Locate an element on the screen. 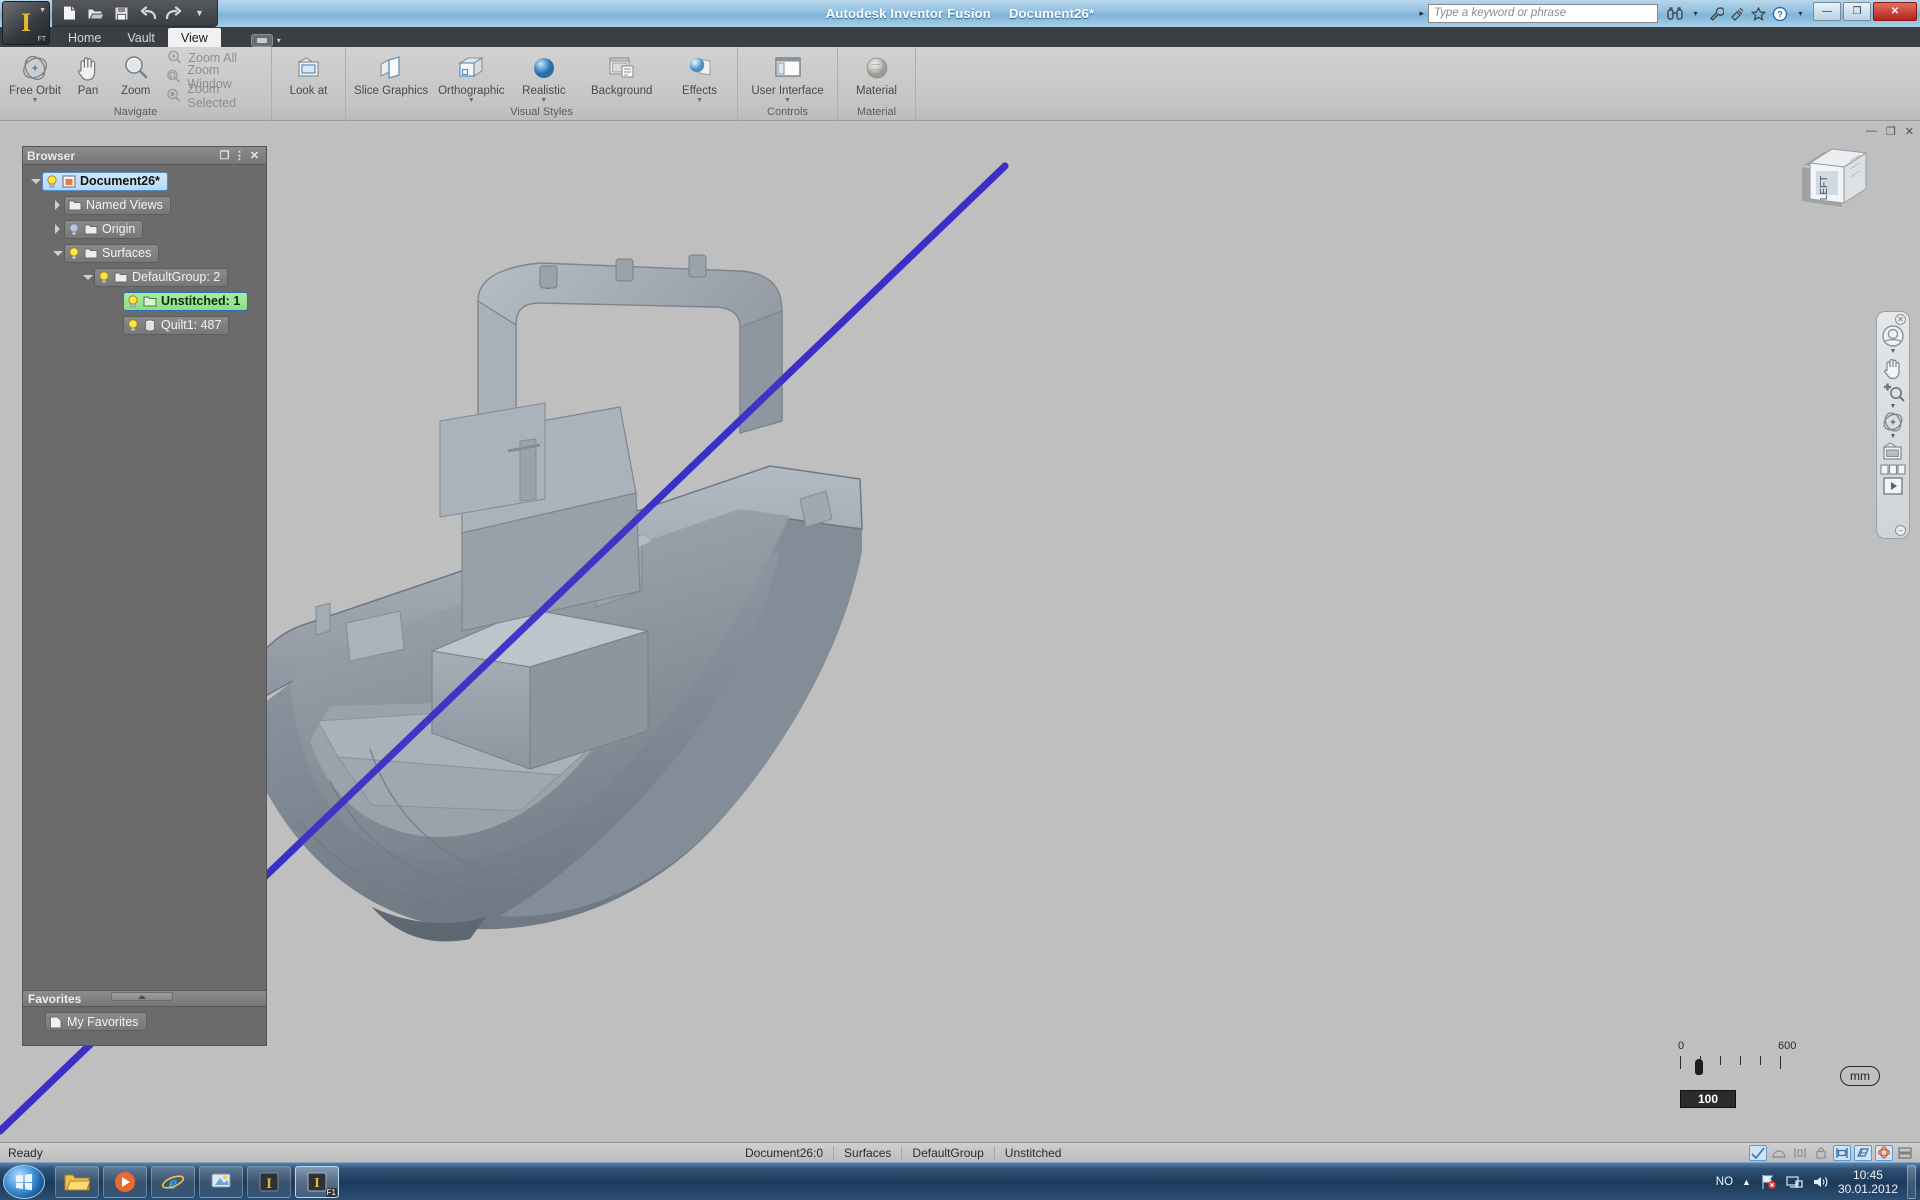 This screenshot has height=1200, width=1920. wrench-icon is located at coordinates (1716, 13).